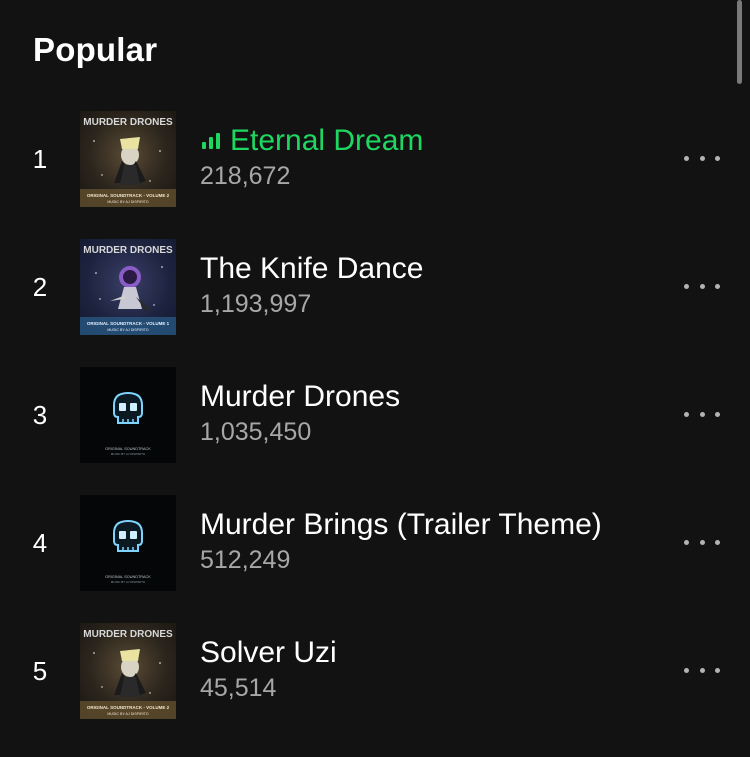 The image size is (750, 757). I want to click on play-count: 1,035,450, so click(256, 432).